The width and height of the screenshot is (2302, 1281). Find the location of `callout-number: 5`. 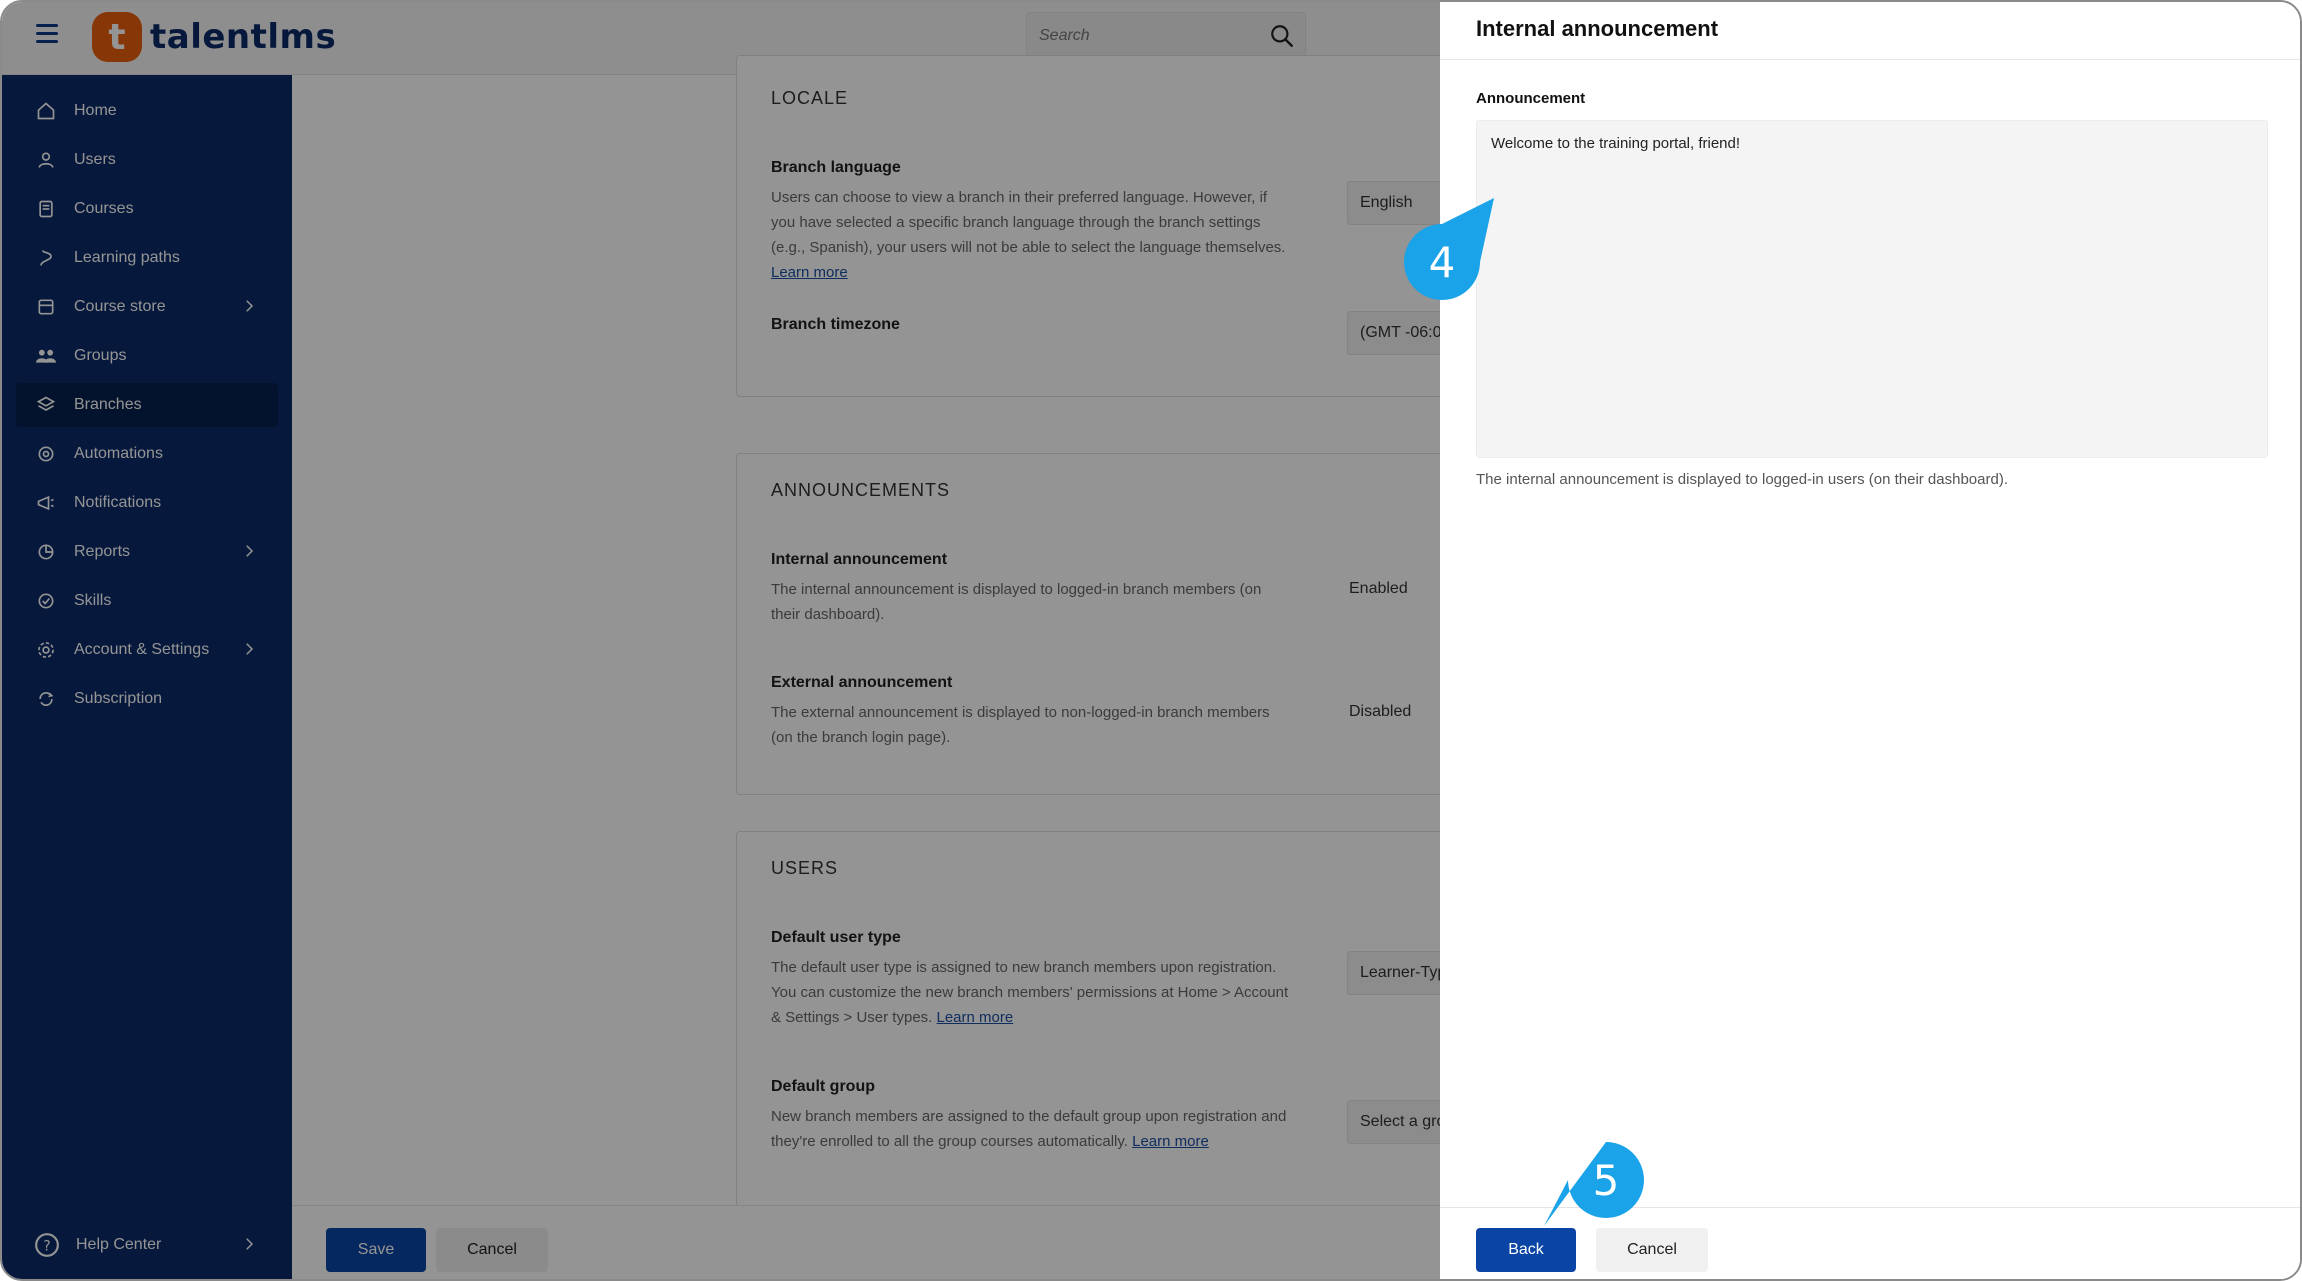

callout-number: 5 is located at coordinates (1606, 1180).